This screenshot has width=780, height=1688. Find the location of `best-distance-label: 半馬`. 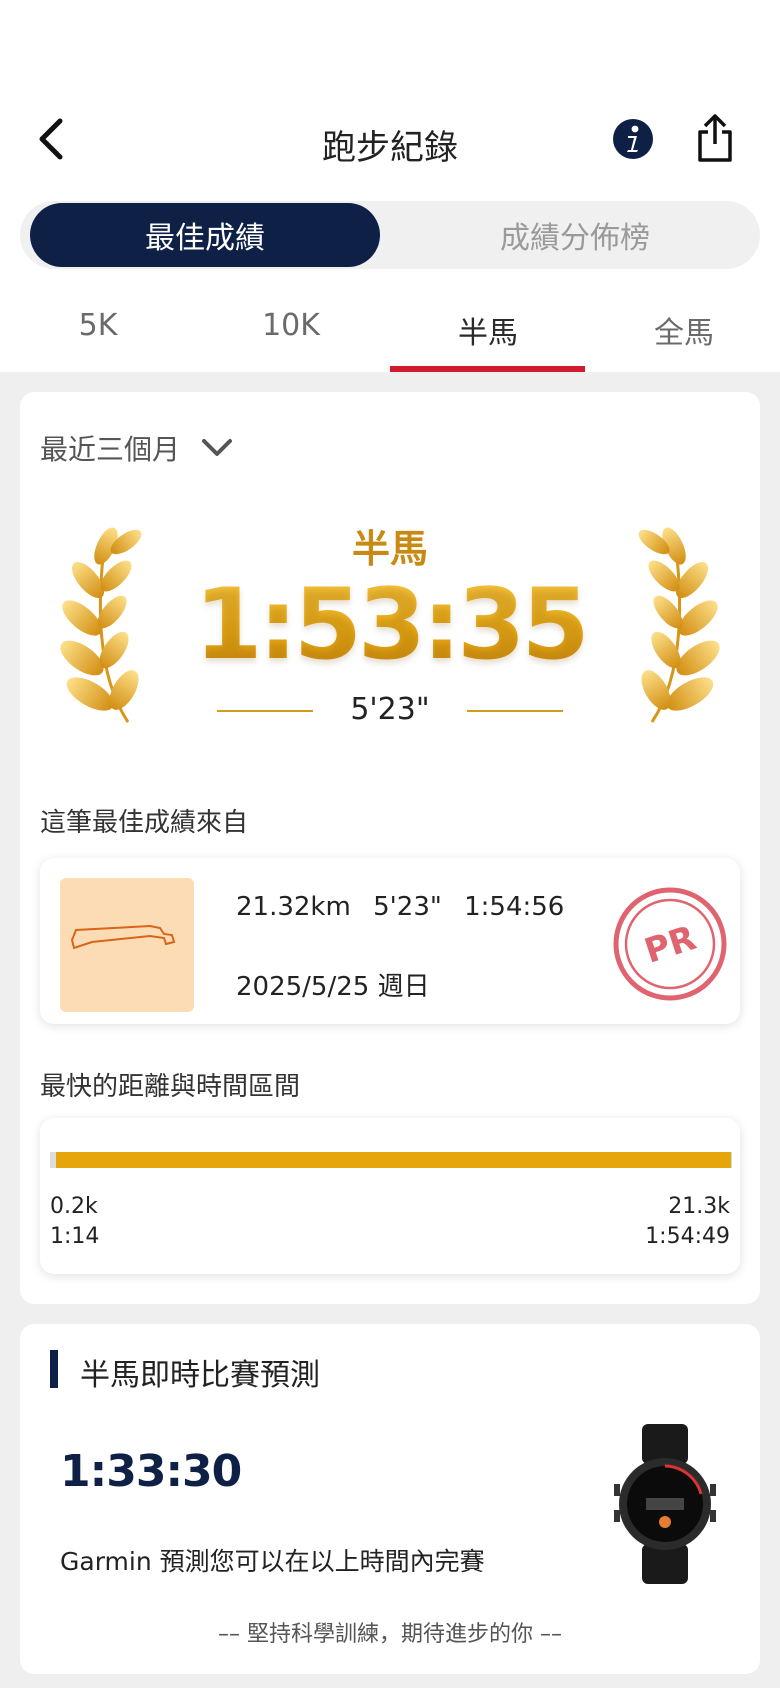

best-distance-label: 半馬 is located at coordinates (389, 549).